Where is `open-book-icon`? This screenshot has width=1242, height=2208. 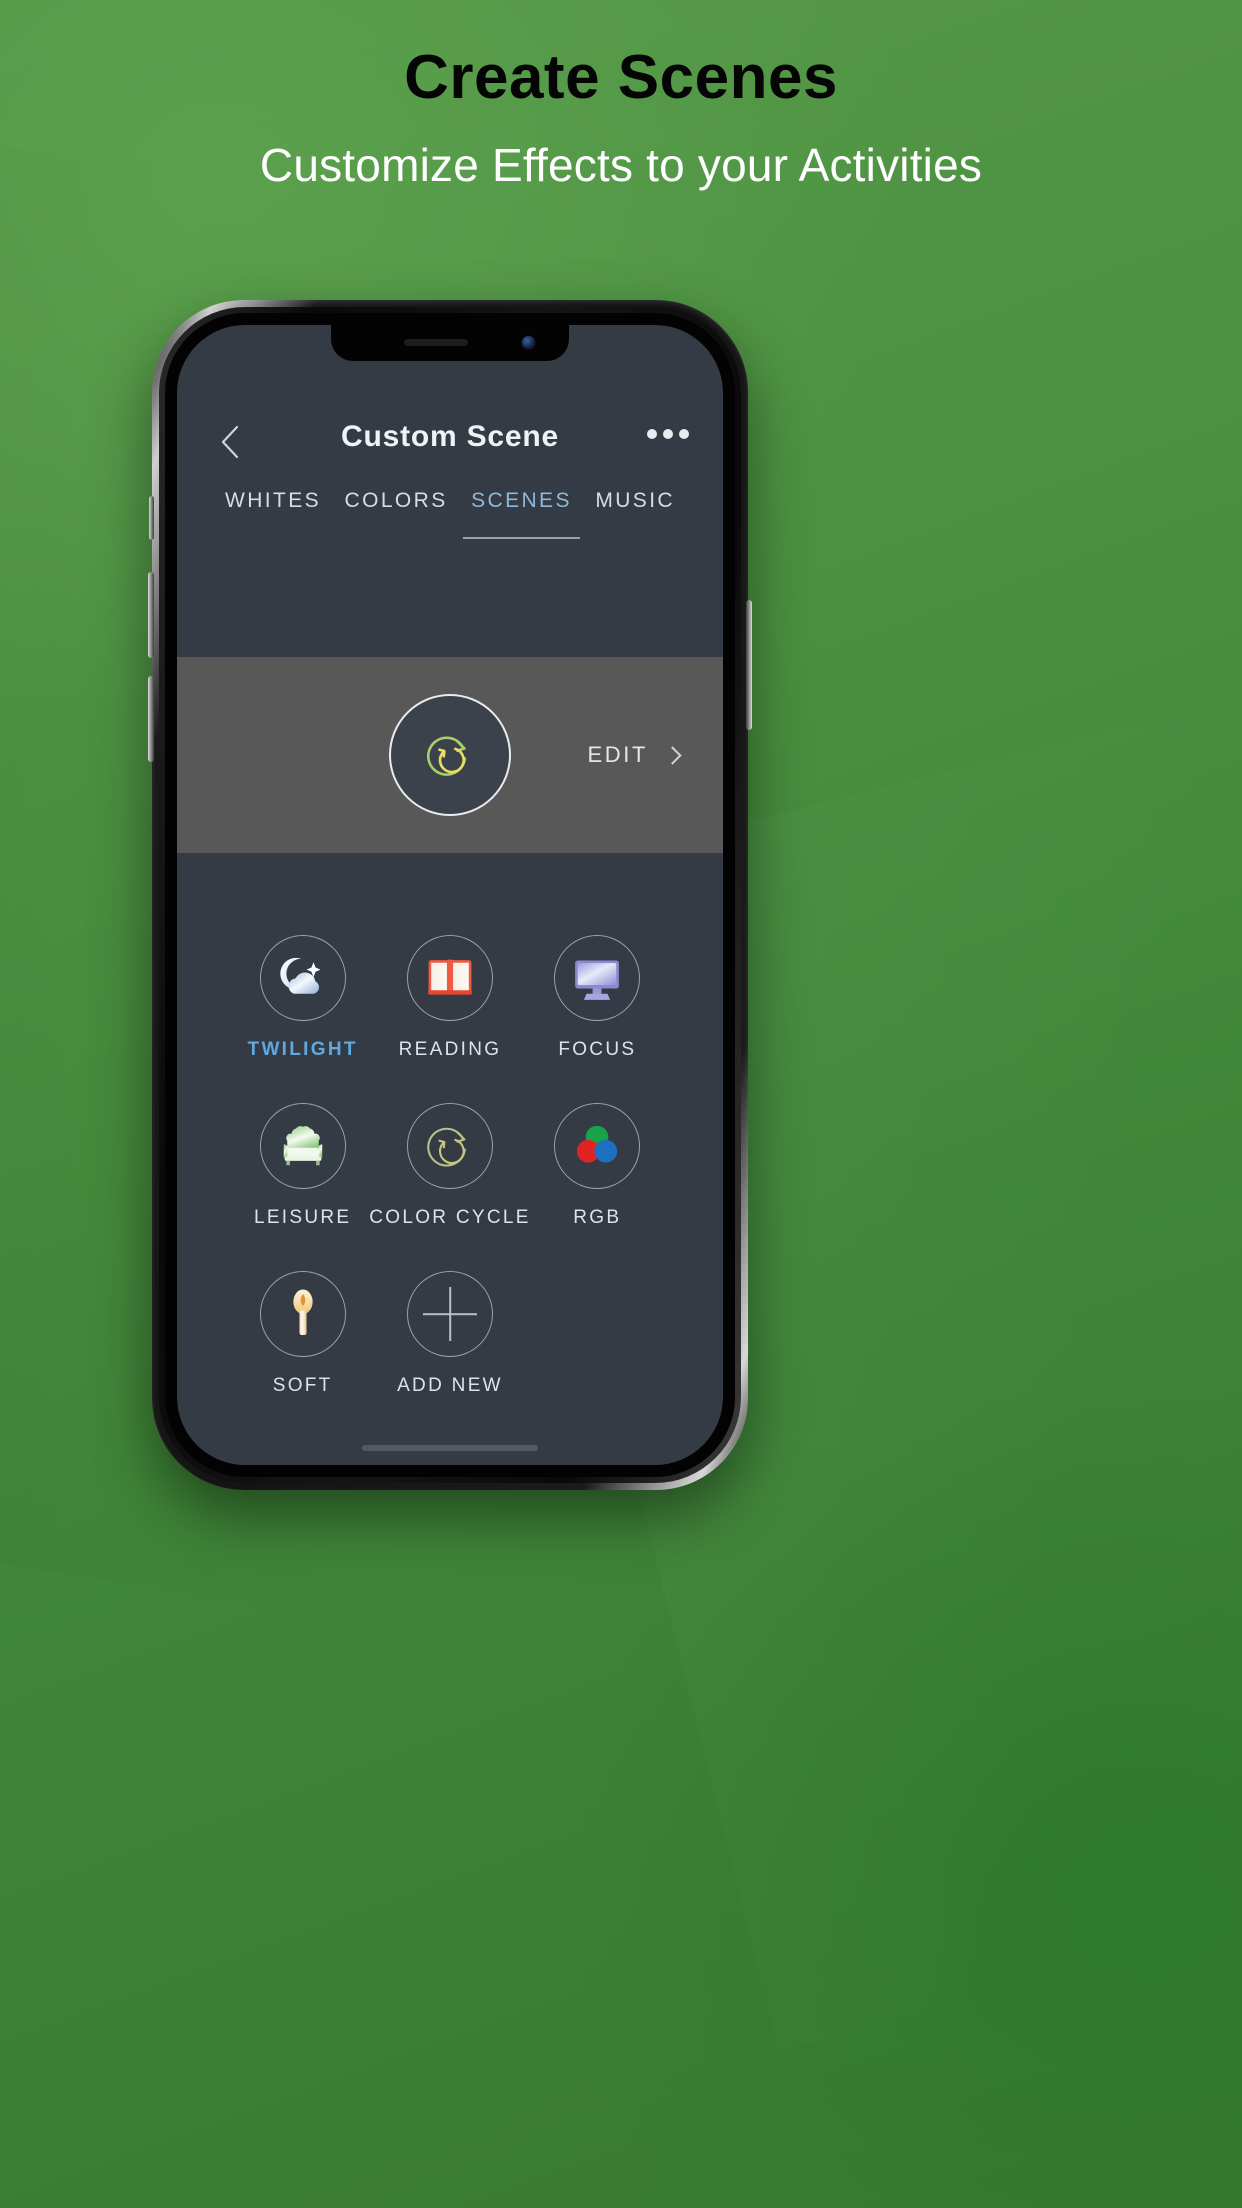 open-book-icon is located at coordinates (450, 977).